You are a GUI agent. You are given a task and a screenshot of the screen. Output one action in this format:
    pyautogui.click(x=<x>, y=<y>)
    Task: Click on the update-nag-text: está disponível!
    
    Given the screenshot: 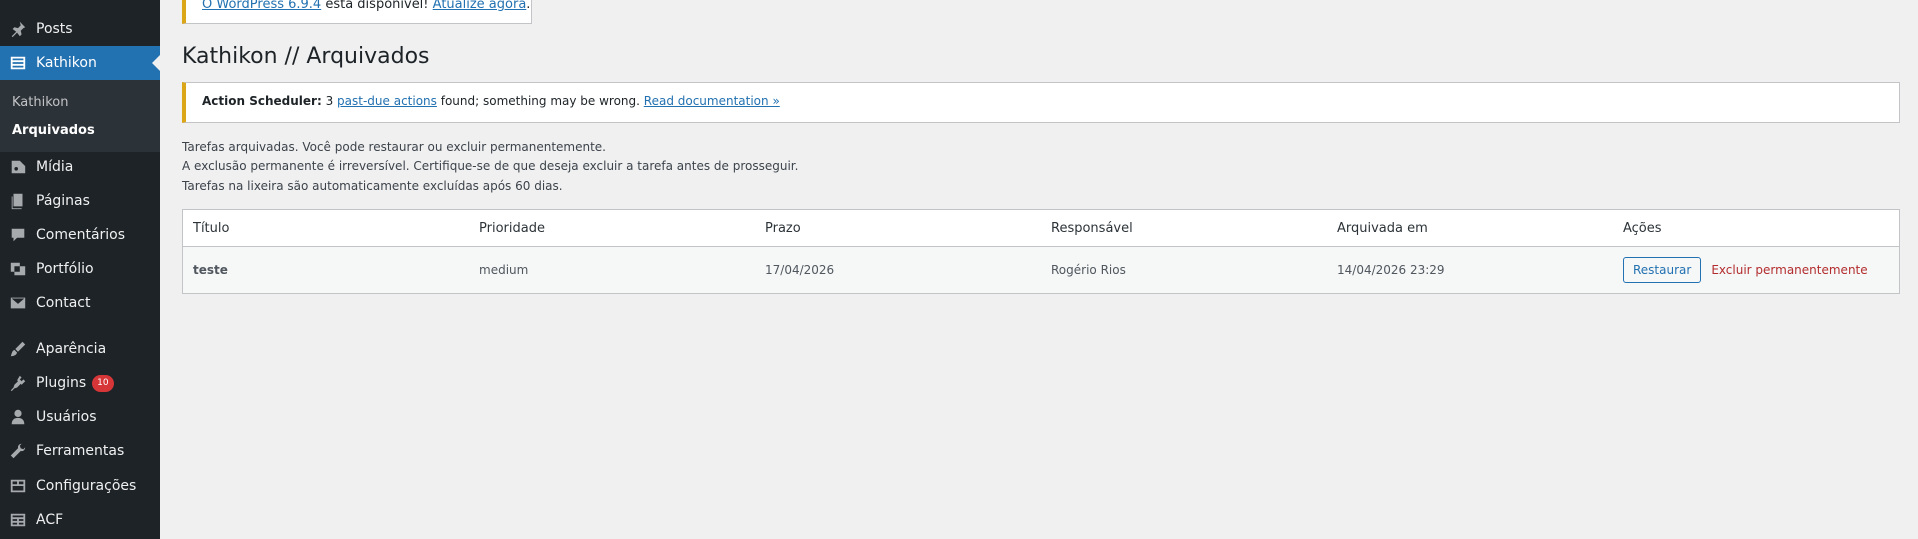 What is the action you would take?
    pyautogui.click(x=377, y=6)
    